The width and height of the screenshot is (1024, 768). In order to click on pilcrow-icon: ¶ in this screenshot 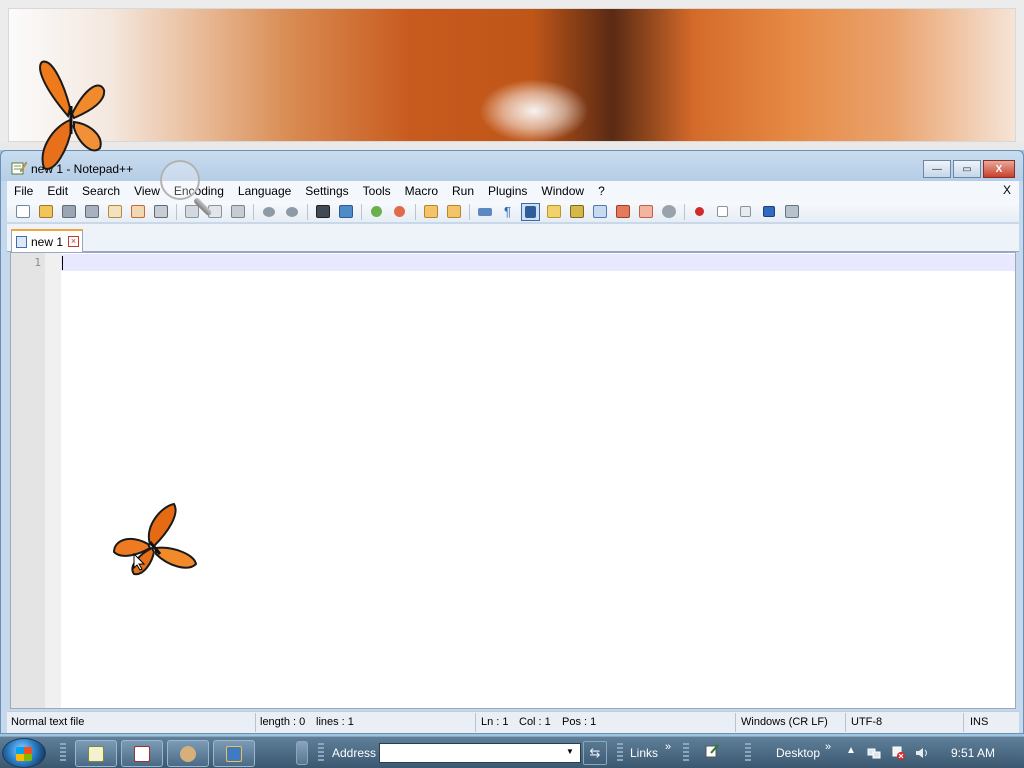, I will do `click(507, 211)`.